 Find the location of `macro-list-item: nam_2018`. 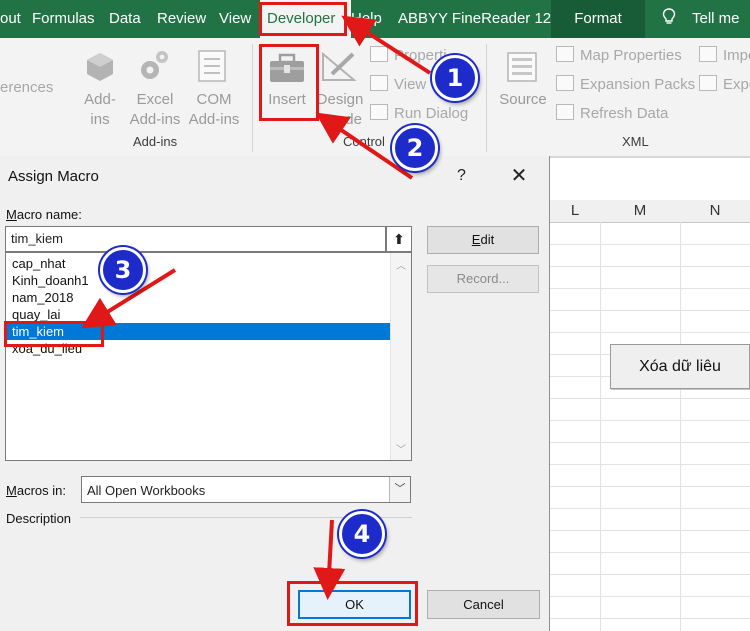

macro-list-item: nam_2018 is located at coordinates (198, 297).